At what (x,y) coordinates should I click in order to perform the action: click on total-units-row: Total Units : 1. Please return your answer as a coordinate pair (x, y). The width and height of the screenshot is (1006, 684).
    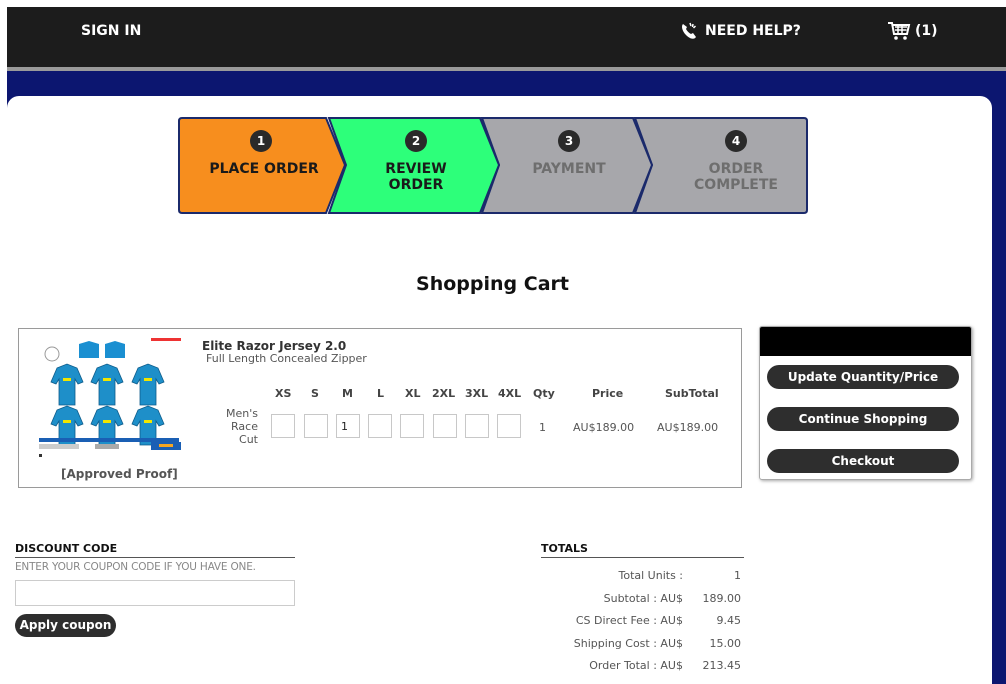
    Looking at the image, I should click on (641, 577).